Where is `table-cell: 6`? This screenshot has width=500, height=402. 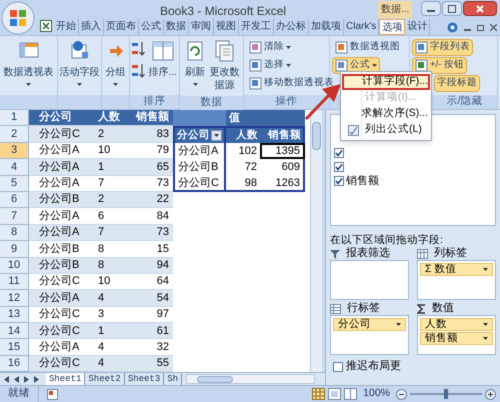 table-cell: 6 is located at coordinates (107, 216).